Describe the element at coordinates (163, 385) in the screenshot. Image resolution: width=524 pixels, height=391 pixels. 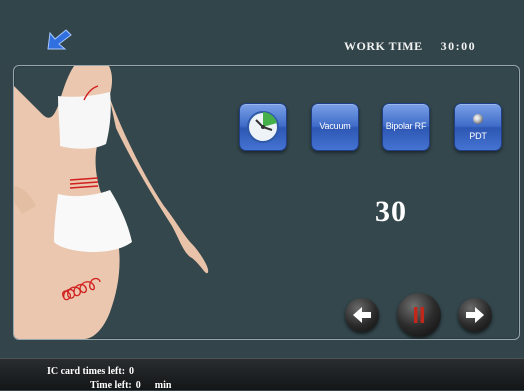
I see `time-left-unit: min` at that location.